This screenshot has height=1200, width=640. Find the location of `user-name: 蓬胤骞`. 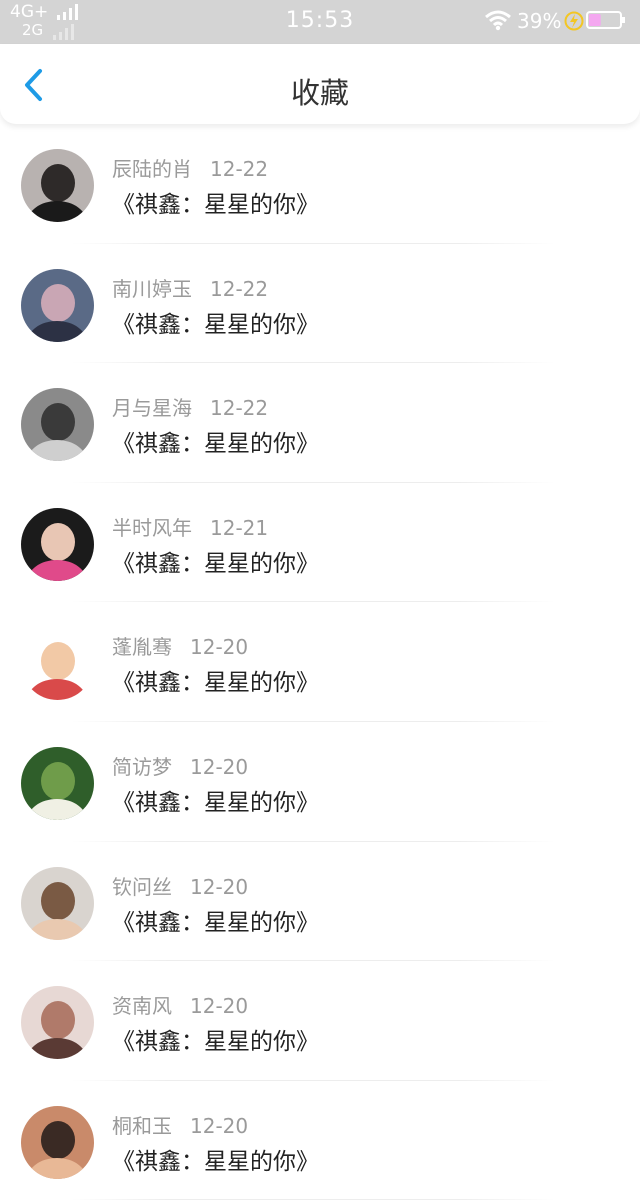

user-name: 蓬胤骞 is located at coordinates (142, 647).